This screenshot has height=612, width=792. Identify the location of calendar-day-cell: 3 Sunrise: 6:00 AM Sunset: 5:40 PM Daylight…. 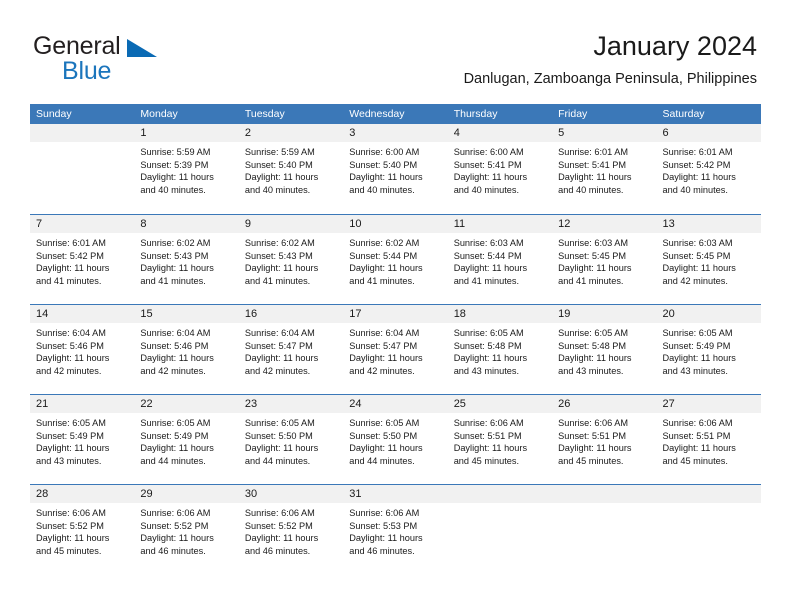
(395, 169).